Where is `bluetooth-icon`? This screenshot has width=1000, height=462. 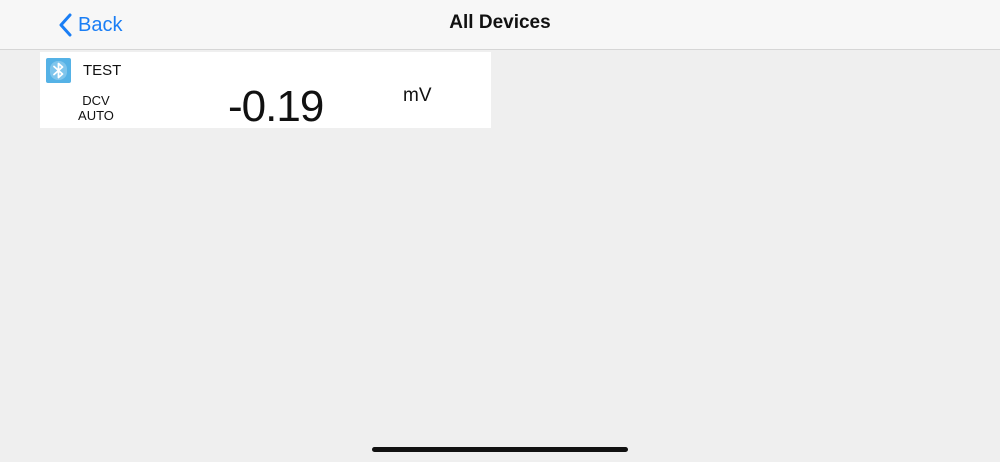 bluetooth-icon is located at coordinates (58, 70).